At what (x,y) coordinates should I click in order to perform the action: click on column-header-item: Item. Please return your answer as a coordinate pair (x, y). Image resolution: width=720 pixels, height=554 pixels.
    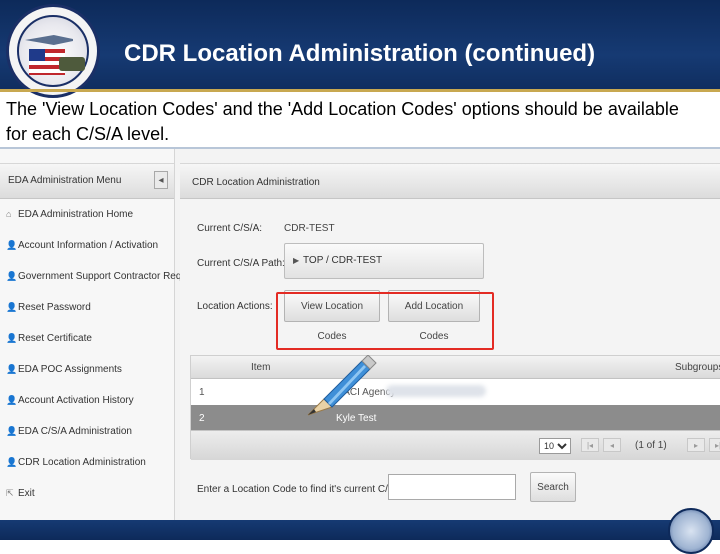
    Looking at the image, I should click on (260, 367).